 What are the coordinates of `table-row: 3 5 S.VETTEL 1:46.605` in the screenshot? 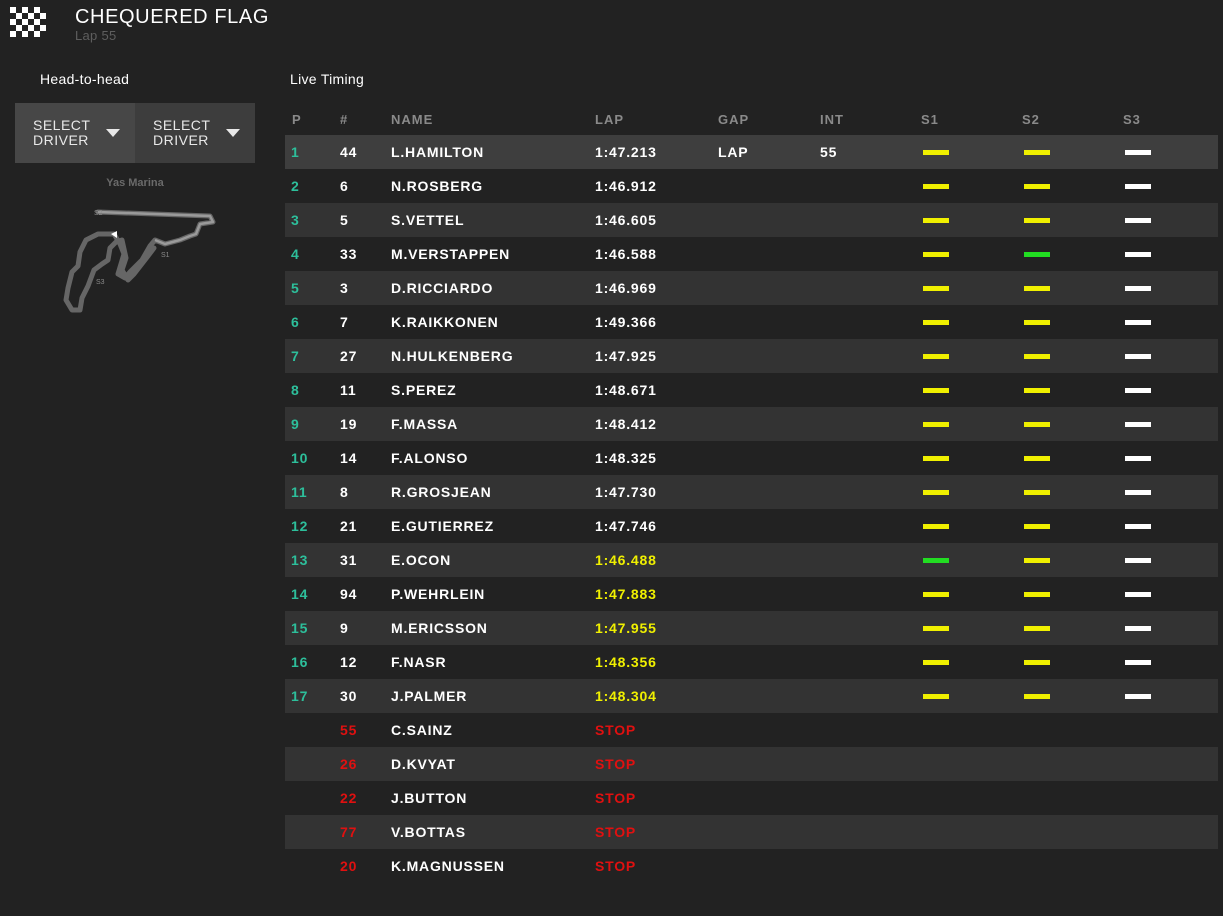 It's located at (751, 220).